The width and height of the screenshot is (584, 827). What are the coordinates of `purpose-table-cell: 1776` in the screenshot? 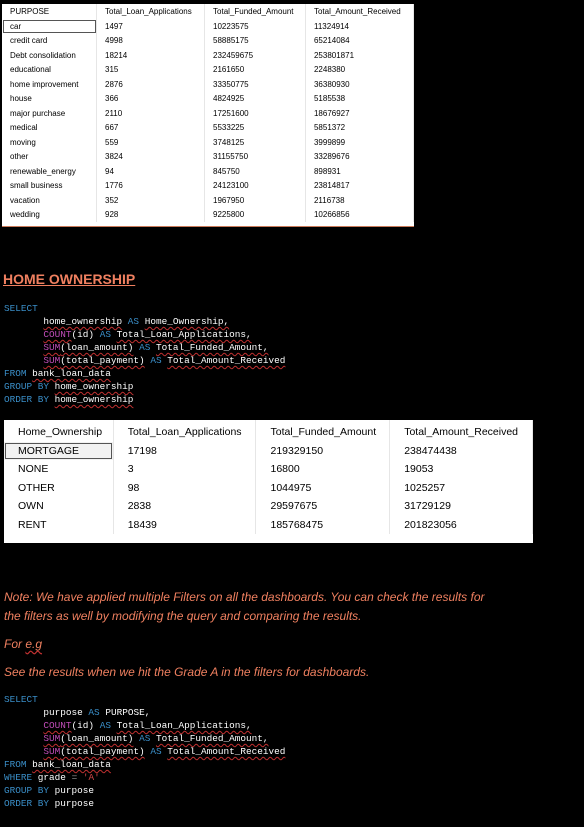 It's located at (151, 185).